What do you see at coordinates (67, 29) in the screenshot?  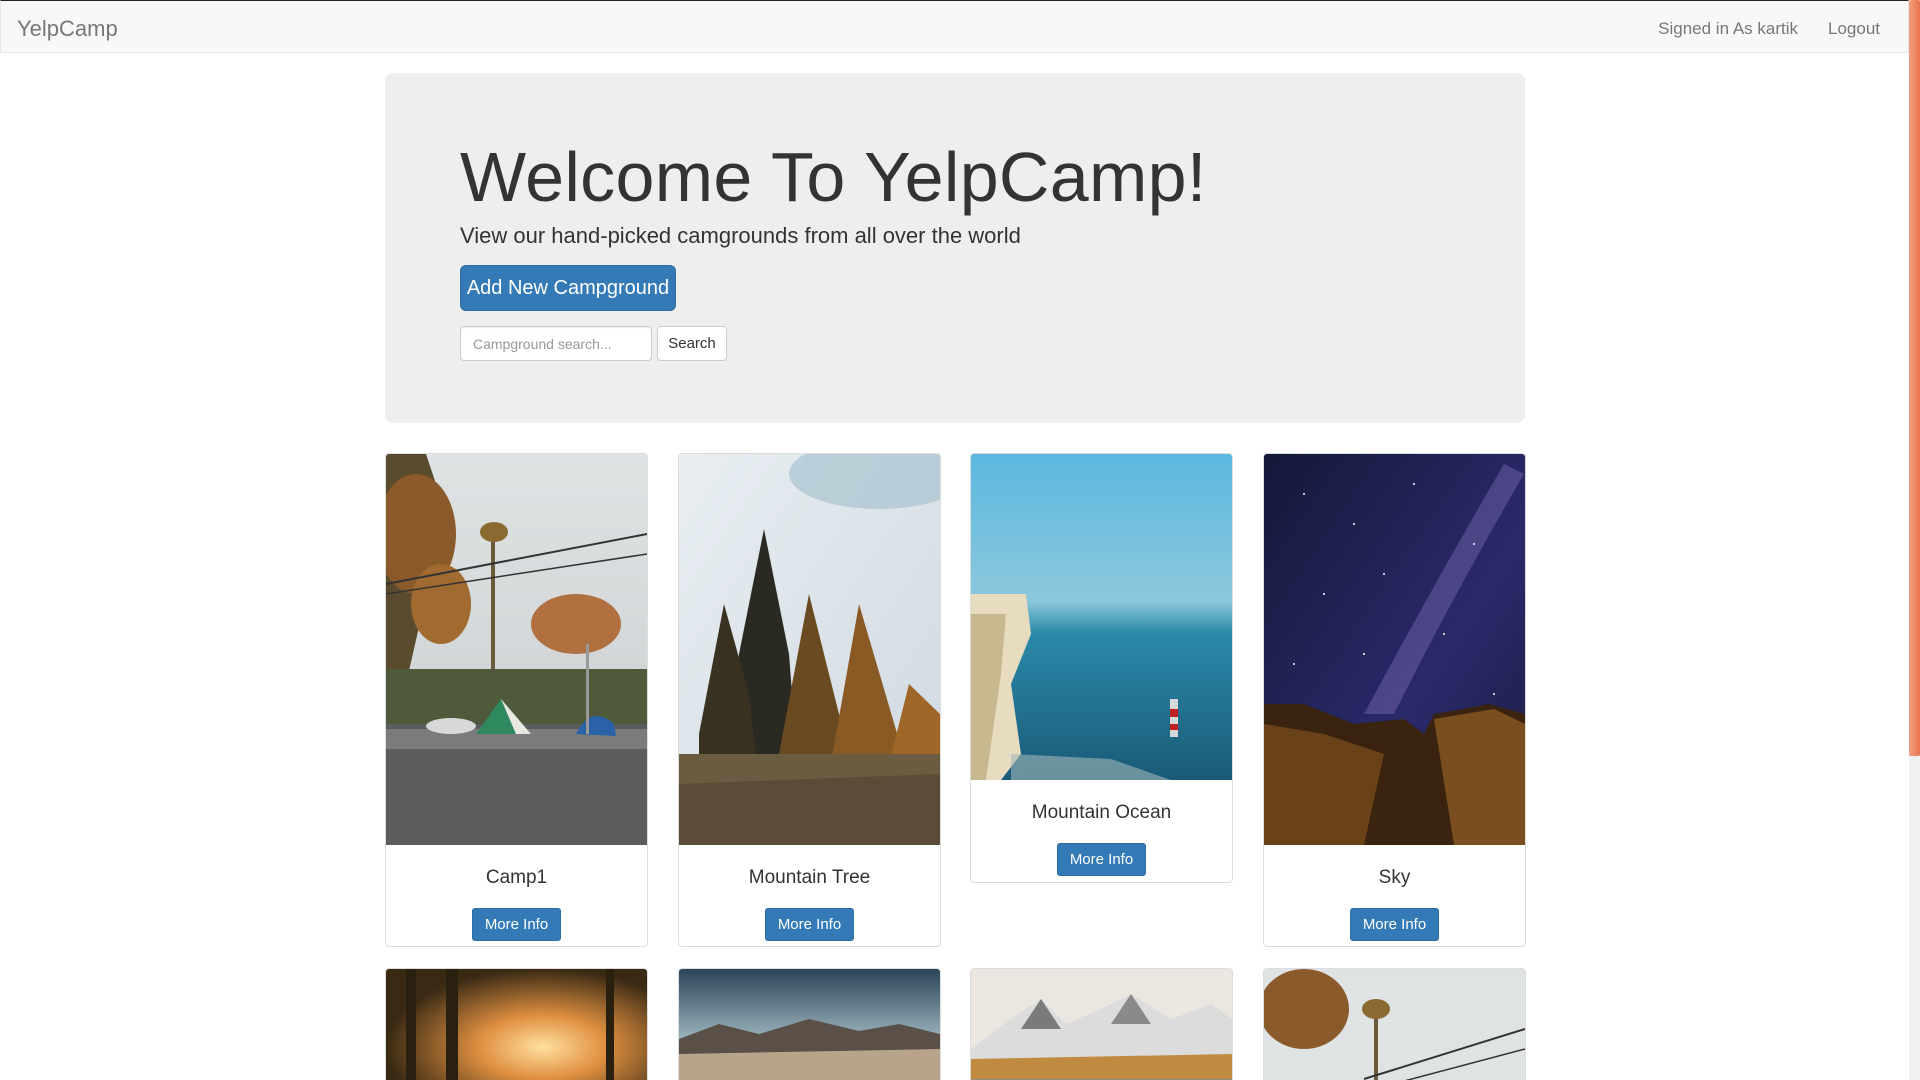 I see `brand-link: YelpCamp` at bounding box center [67, 29].